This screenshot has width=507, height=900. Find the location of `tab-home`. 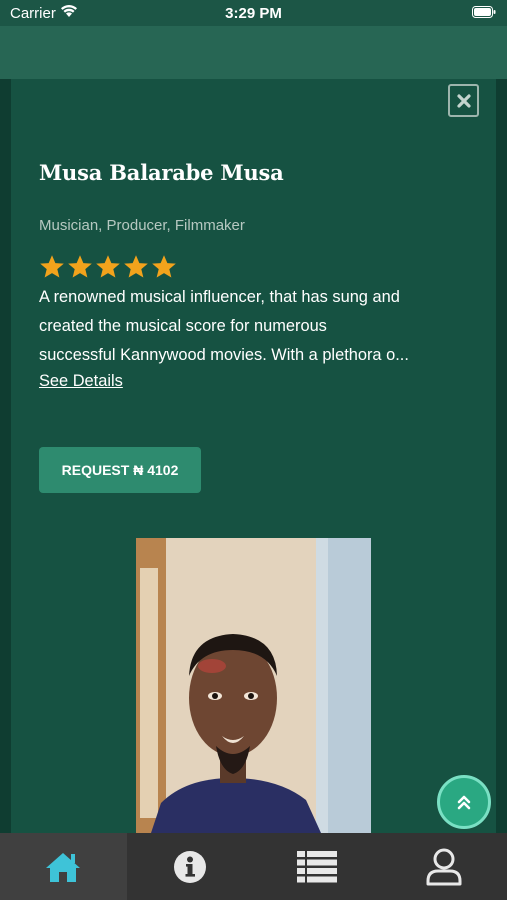

tab-home is located at coordinates (63, 866).